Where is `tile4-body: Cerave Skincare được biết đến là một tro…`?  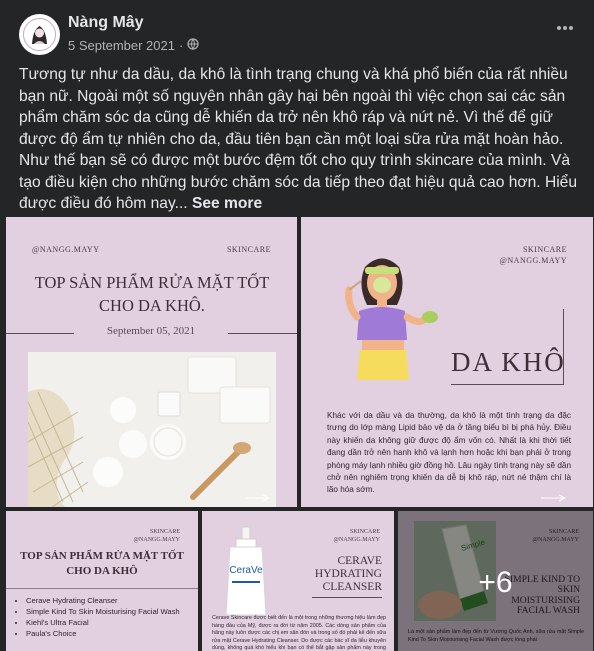
tile4-body: Cerave Skincare được biết đến là một tro… is located at coordinates (299, 633).